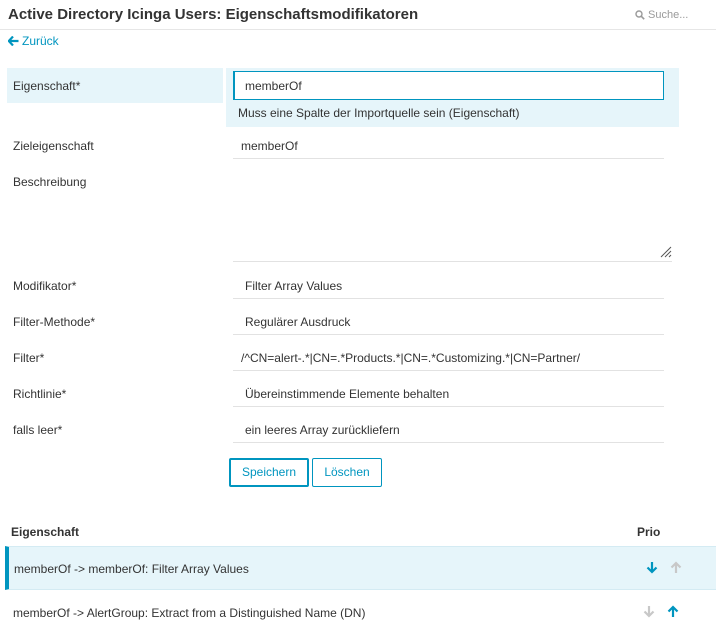 Image resolution: width=716 pixels, height=638 pixels. I want to click on modifier-label: Modifikator*, so click(45, 286).